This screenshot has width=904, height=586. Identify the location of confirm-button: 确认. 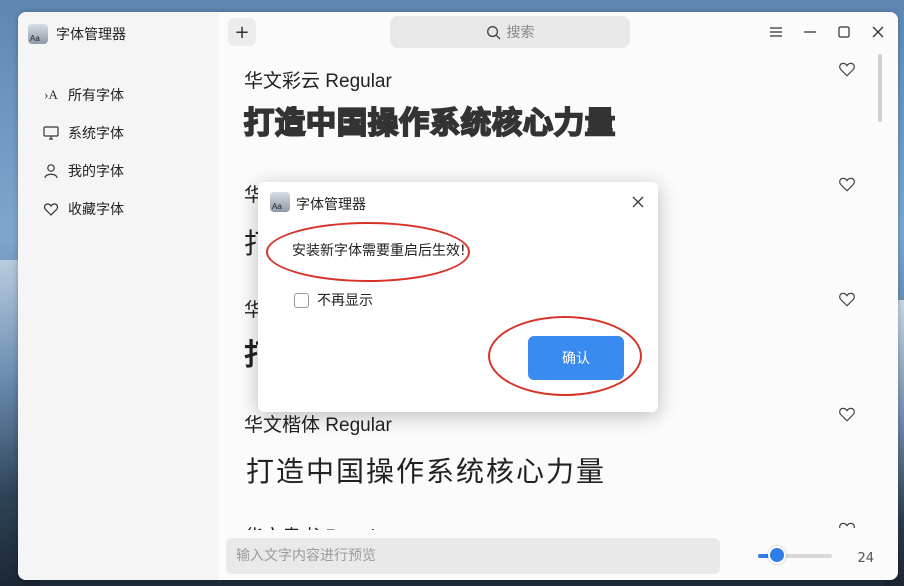
(576, 358).